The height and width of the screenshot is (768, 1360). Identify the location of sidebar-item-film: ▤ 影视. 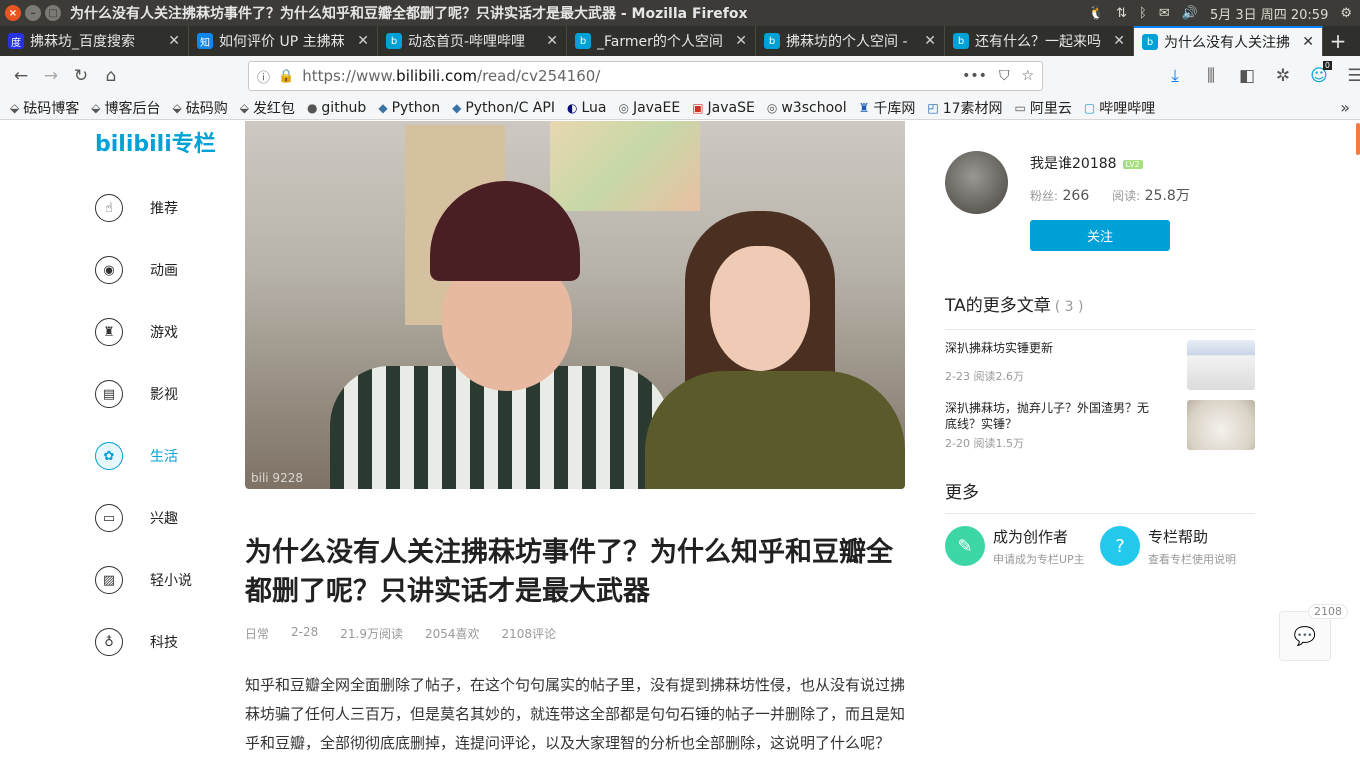
(155, 394).